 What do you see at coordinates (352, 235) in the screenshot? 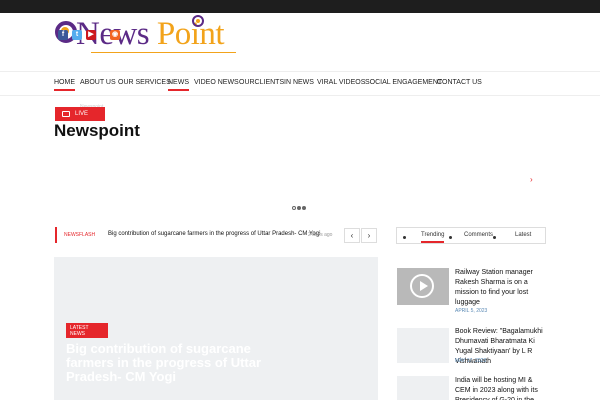
I see `newsflash-prev-button: ‹` at bounding box center [352, 235].